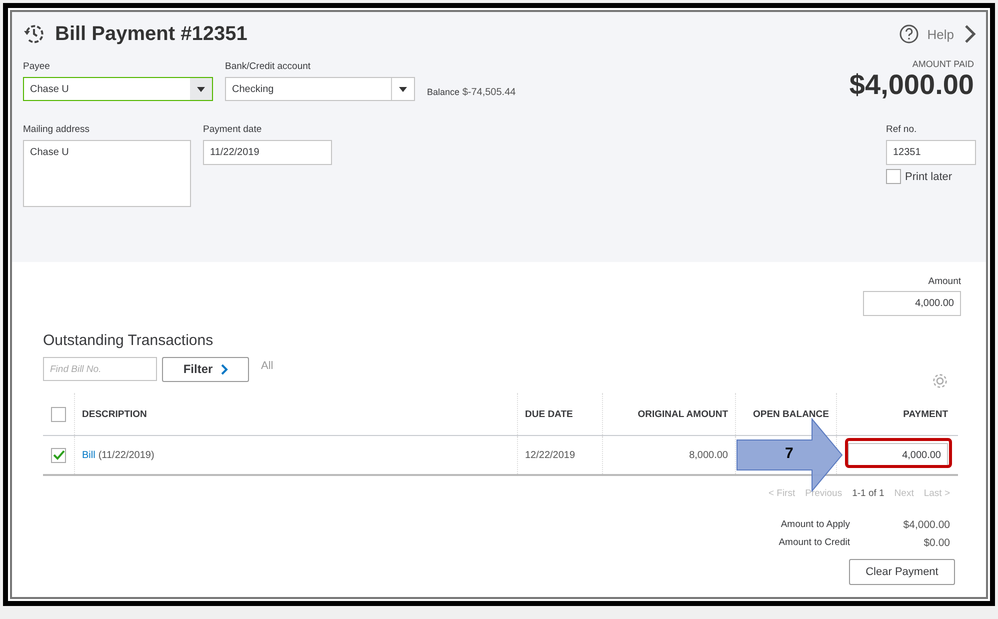 The height and width of the screenshot is (619, 998). What do you see at coordinates (34, 34) in the screenshot?
I see `history-icon` at bounding box center [34, 34].